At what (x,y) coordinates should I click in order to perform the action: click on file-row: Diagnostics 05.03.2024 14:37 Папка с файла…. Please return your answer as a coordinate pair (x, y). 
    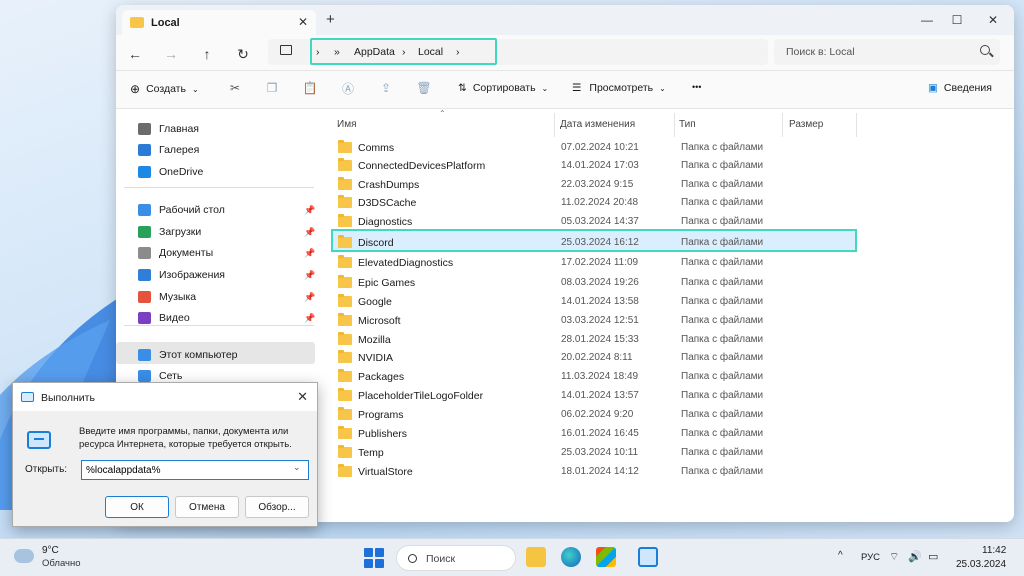
    Looking at the image, I should click on (594, 221).